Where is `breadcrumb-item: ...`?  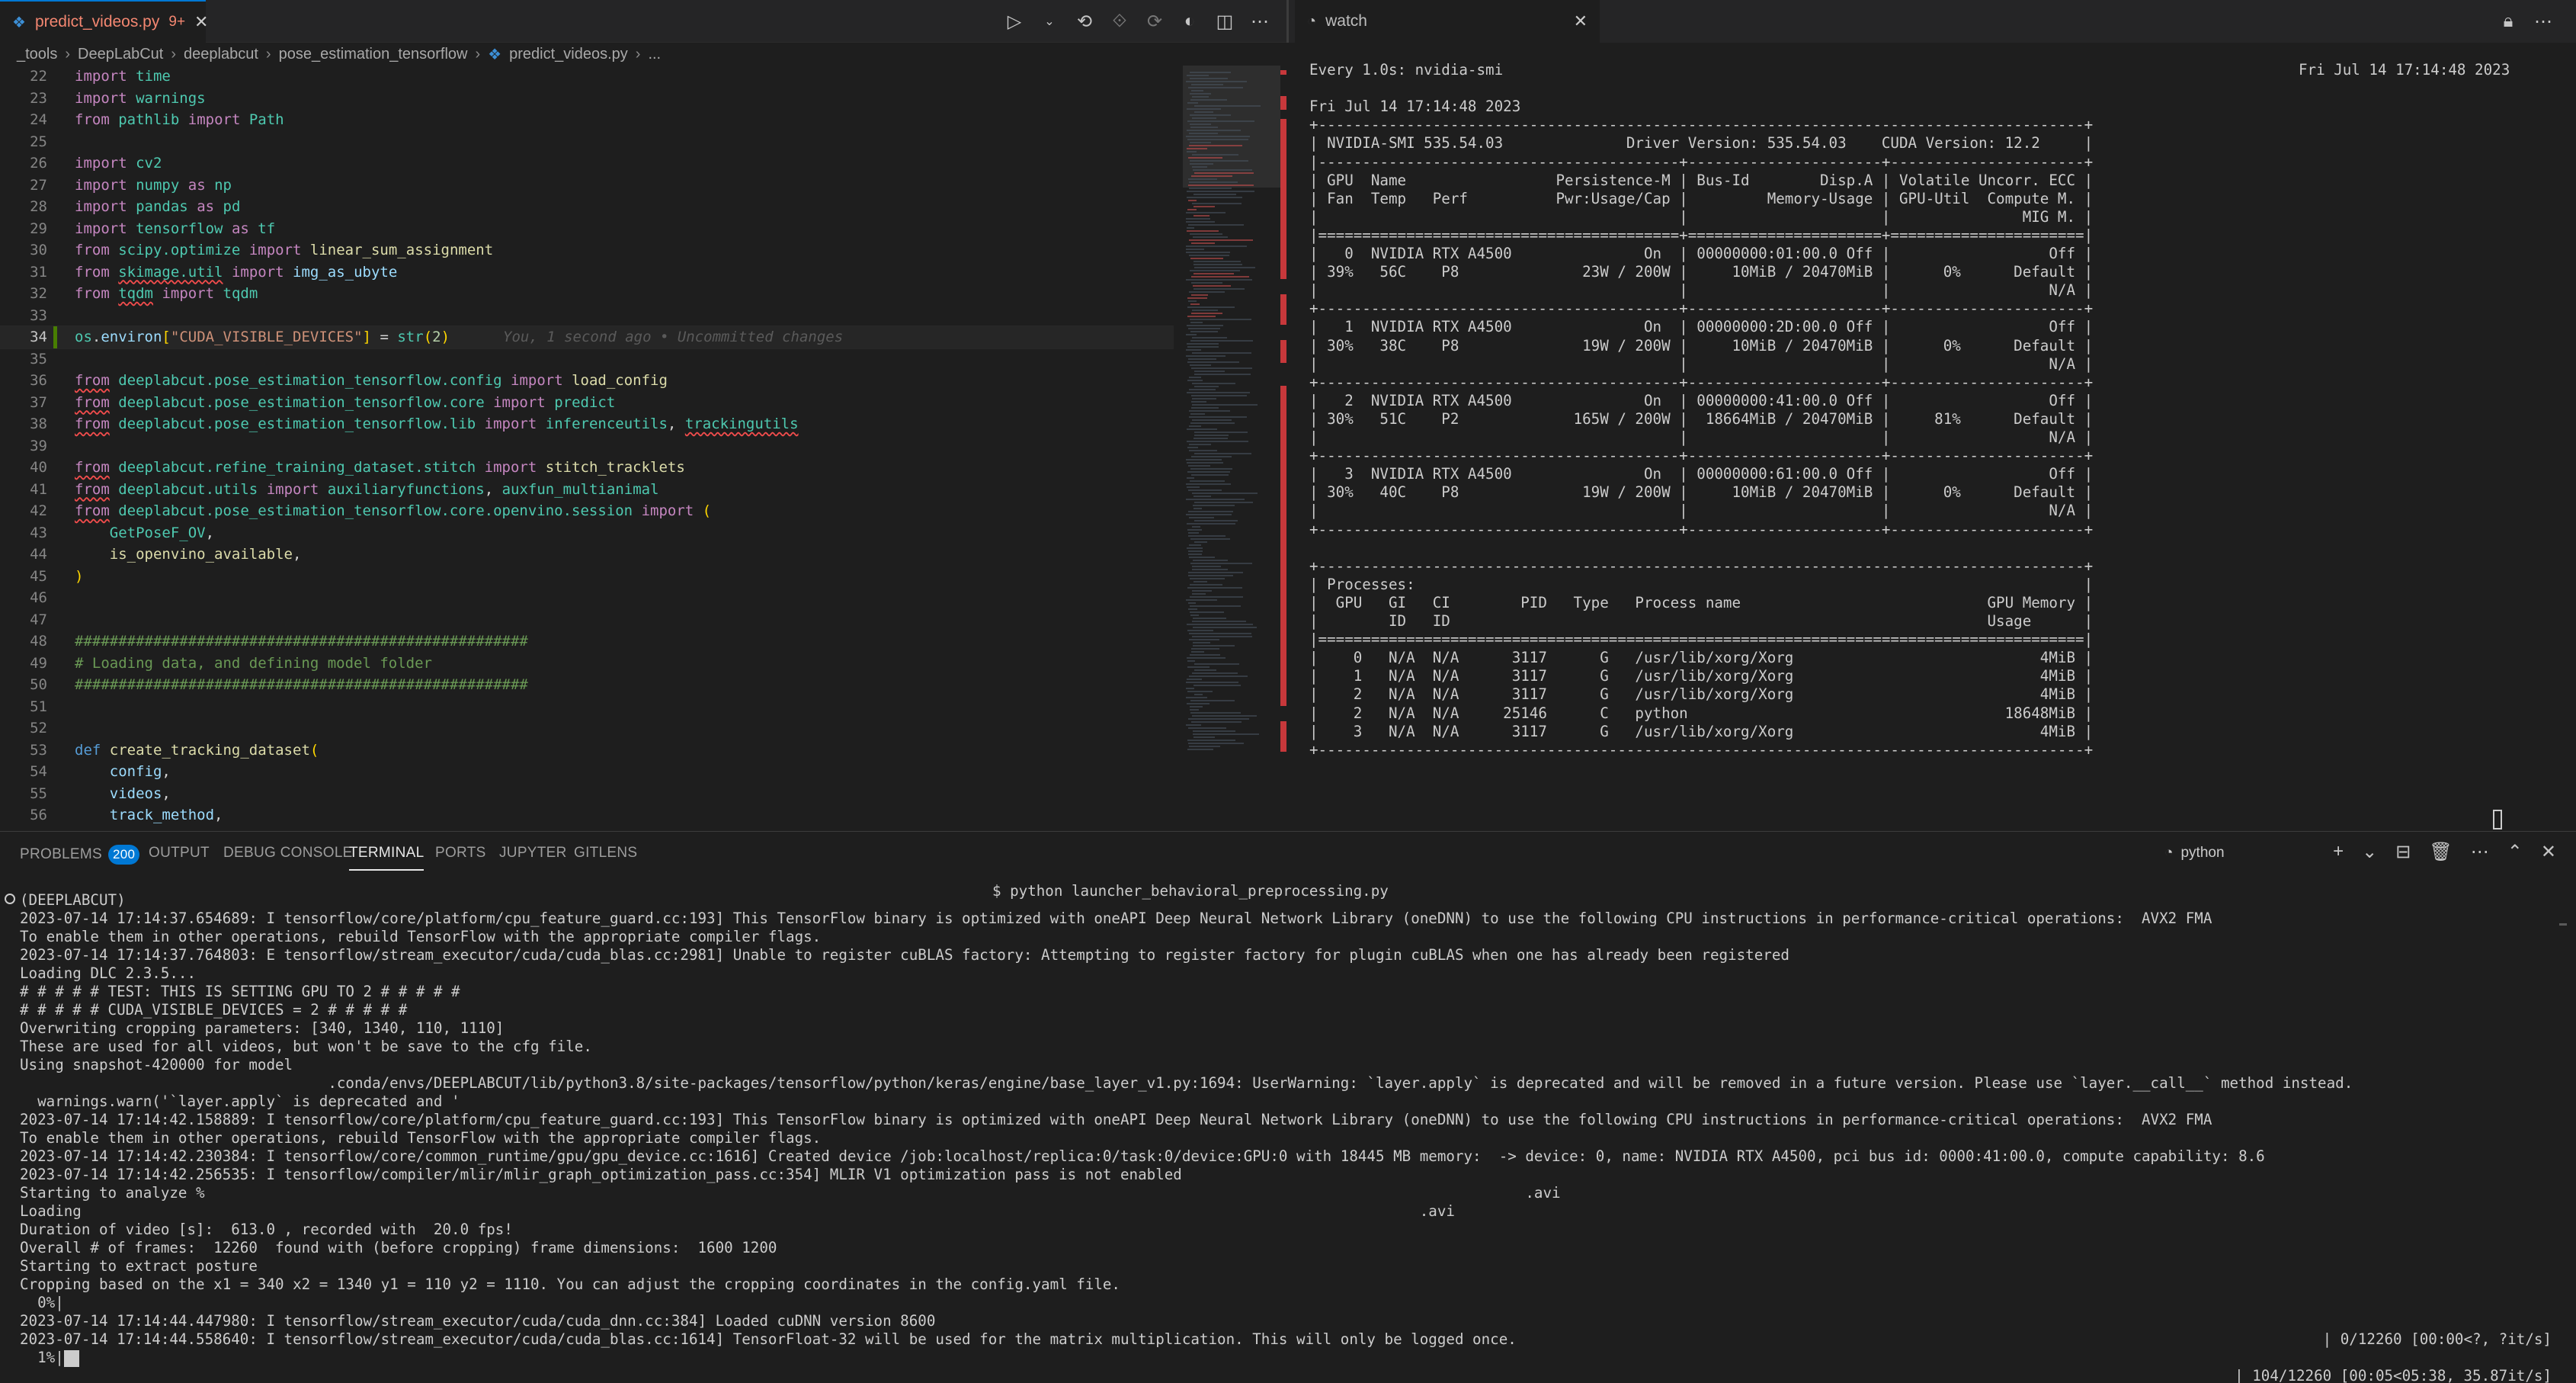
breadcrumb-item: ... is located at coordinates (654, 55).